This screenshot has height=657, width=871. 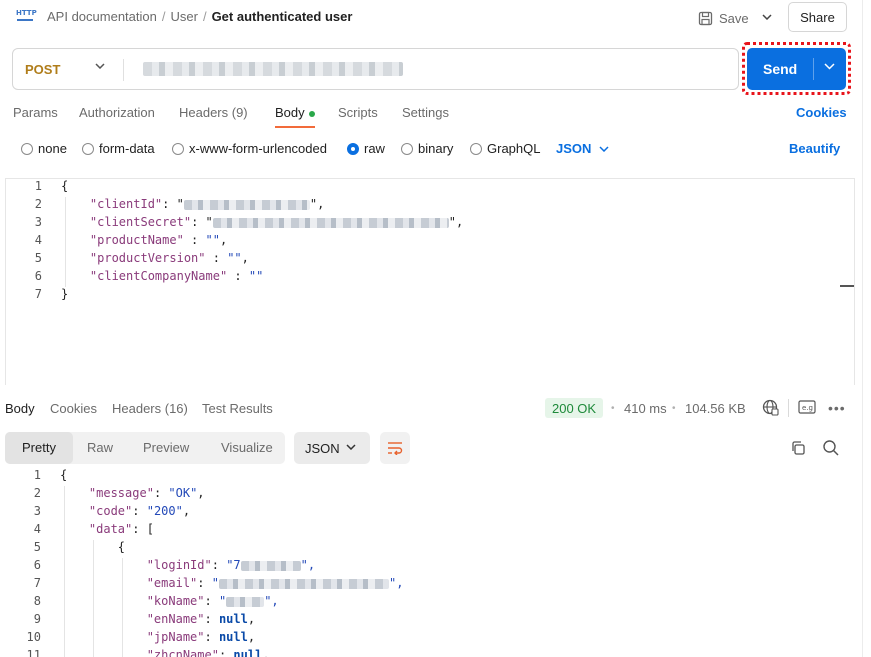 What do you see at coordinates (514, 148) in the screenshot?
I see `radio-label: GraphQL` at bounding box center [514, 148].